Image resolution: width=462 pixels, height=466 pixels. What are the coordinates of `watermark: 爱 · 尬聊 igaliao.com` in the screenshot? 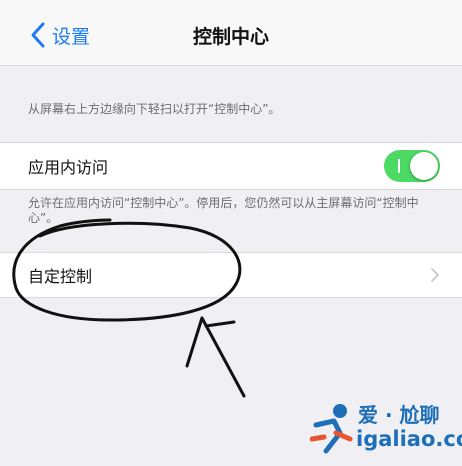 It's located at (386, 428).